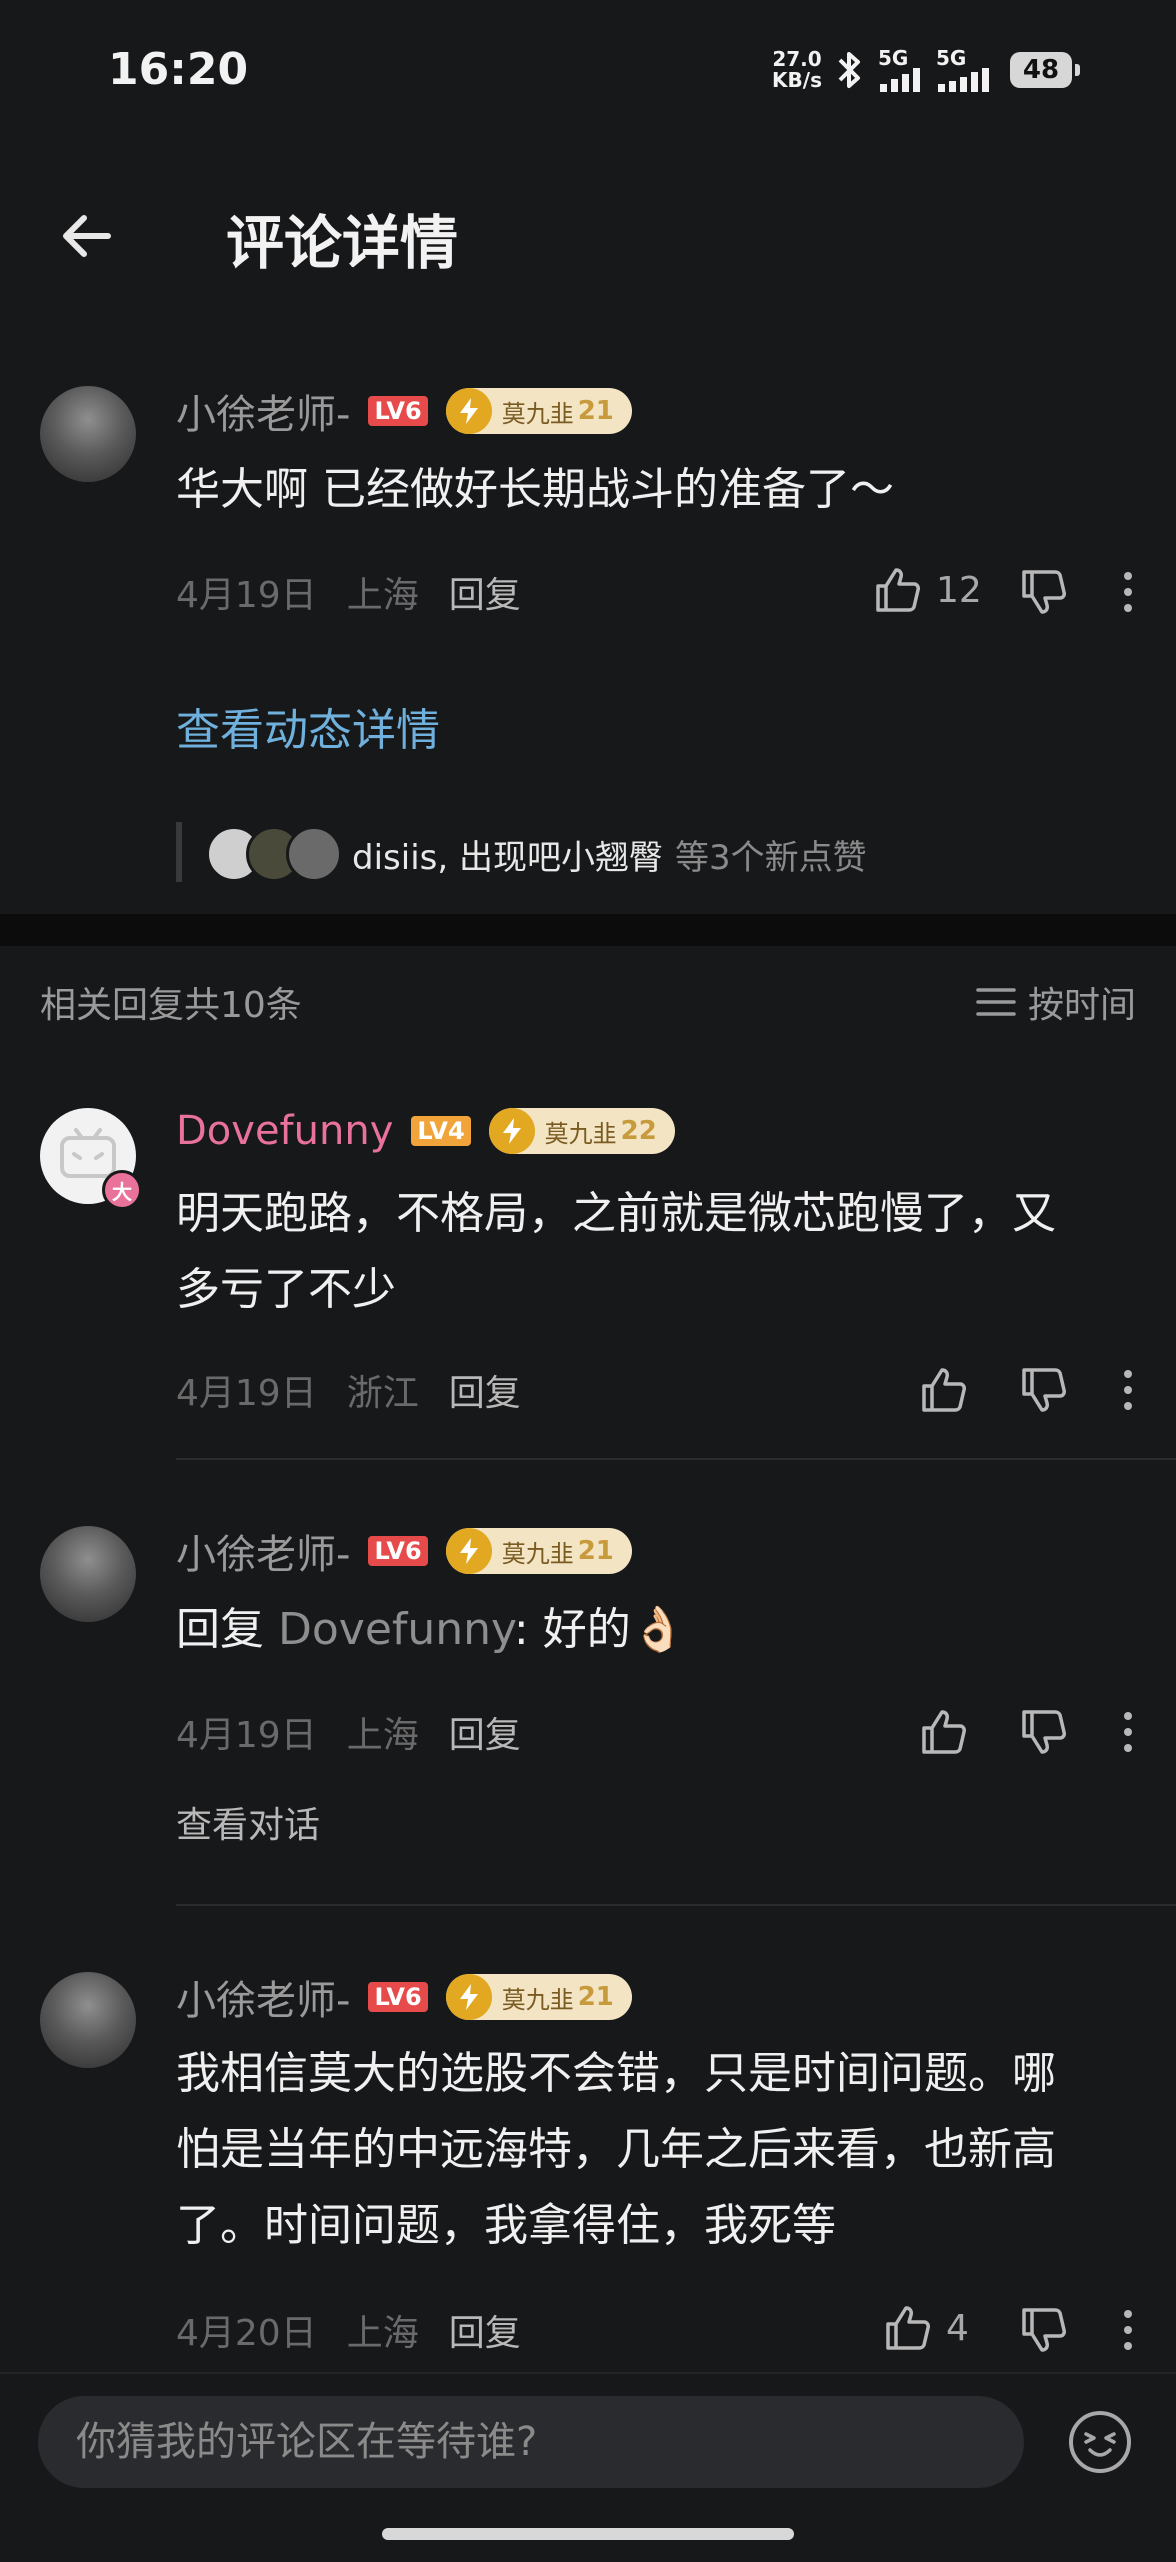 Image resolution: width=1176 pixels, height=2562 pixels. What do you see at coordinates (1081, 1005) in the screenshot?
I see `sort-label: 按时间` at bounding box center [1081, 1005].